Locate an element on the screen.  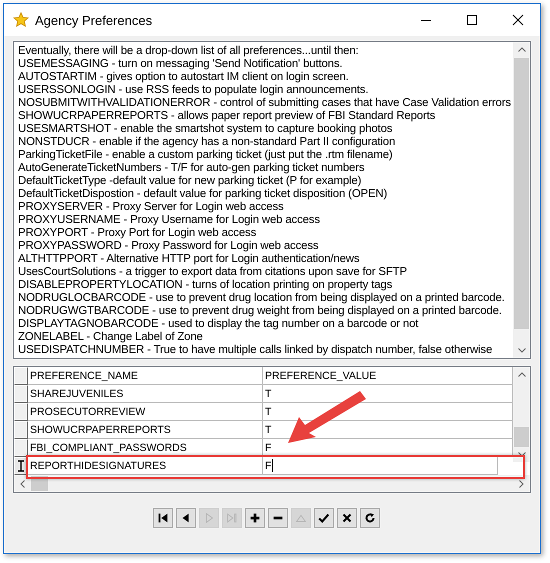
delete-button is located at coordinates (278, 518).